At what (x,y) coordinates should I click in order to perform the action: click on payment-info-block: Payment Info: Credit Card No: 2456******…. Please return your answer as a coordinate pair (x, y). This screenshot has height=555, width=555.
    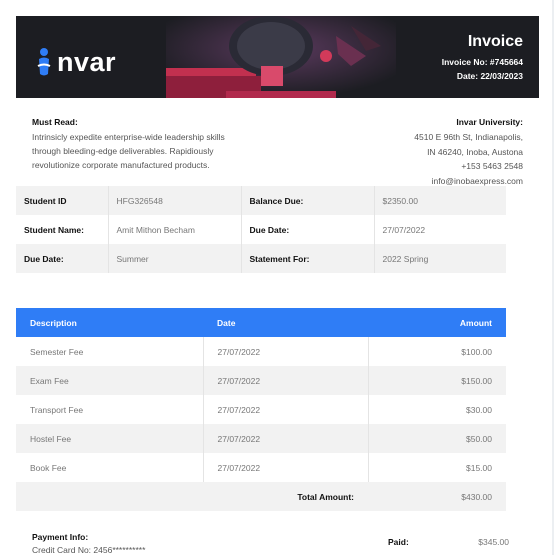
    Looking at the image, I should click on (88, 543).